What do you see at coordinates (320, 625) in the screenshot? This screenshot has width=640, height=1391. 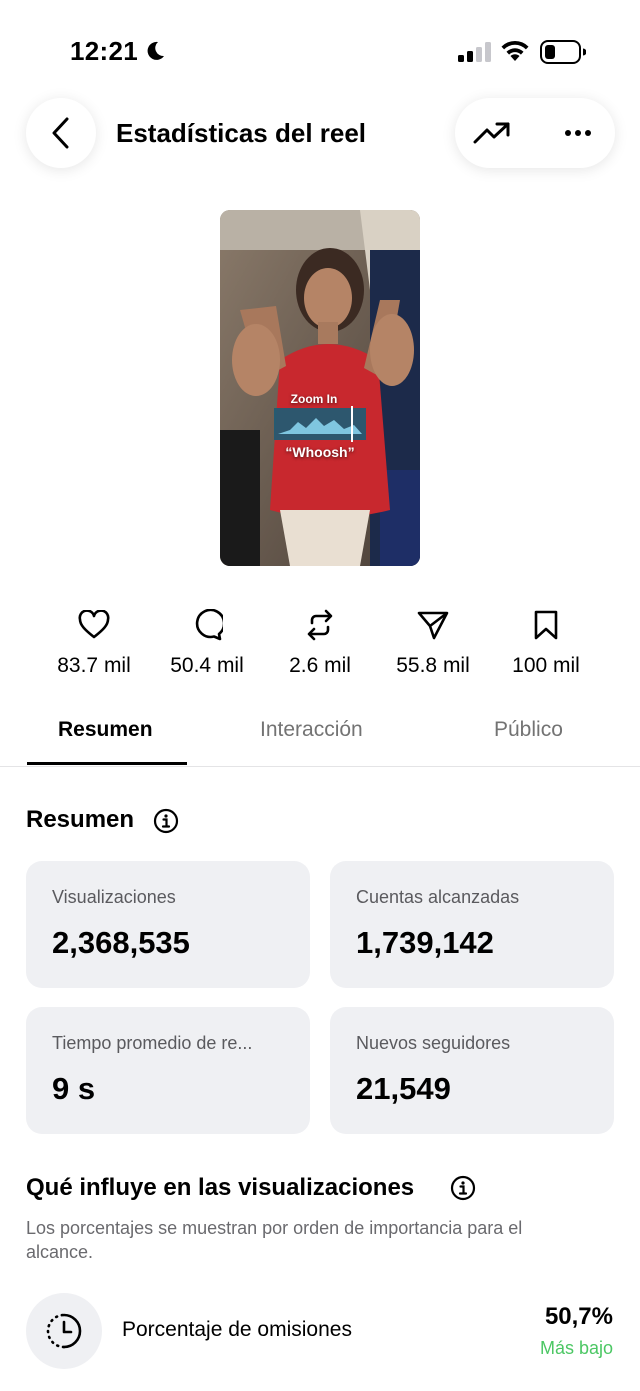 I see `repost-icon` at bounding box center [320, 625].